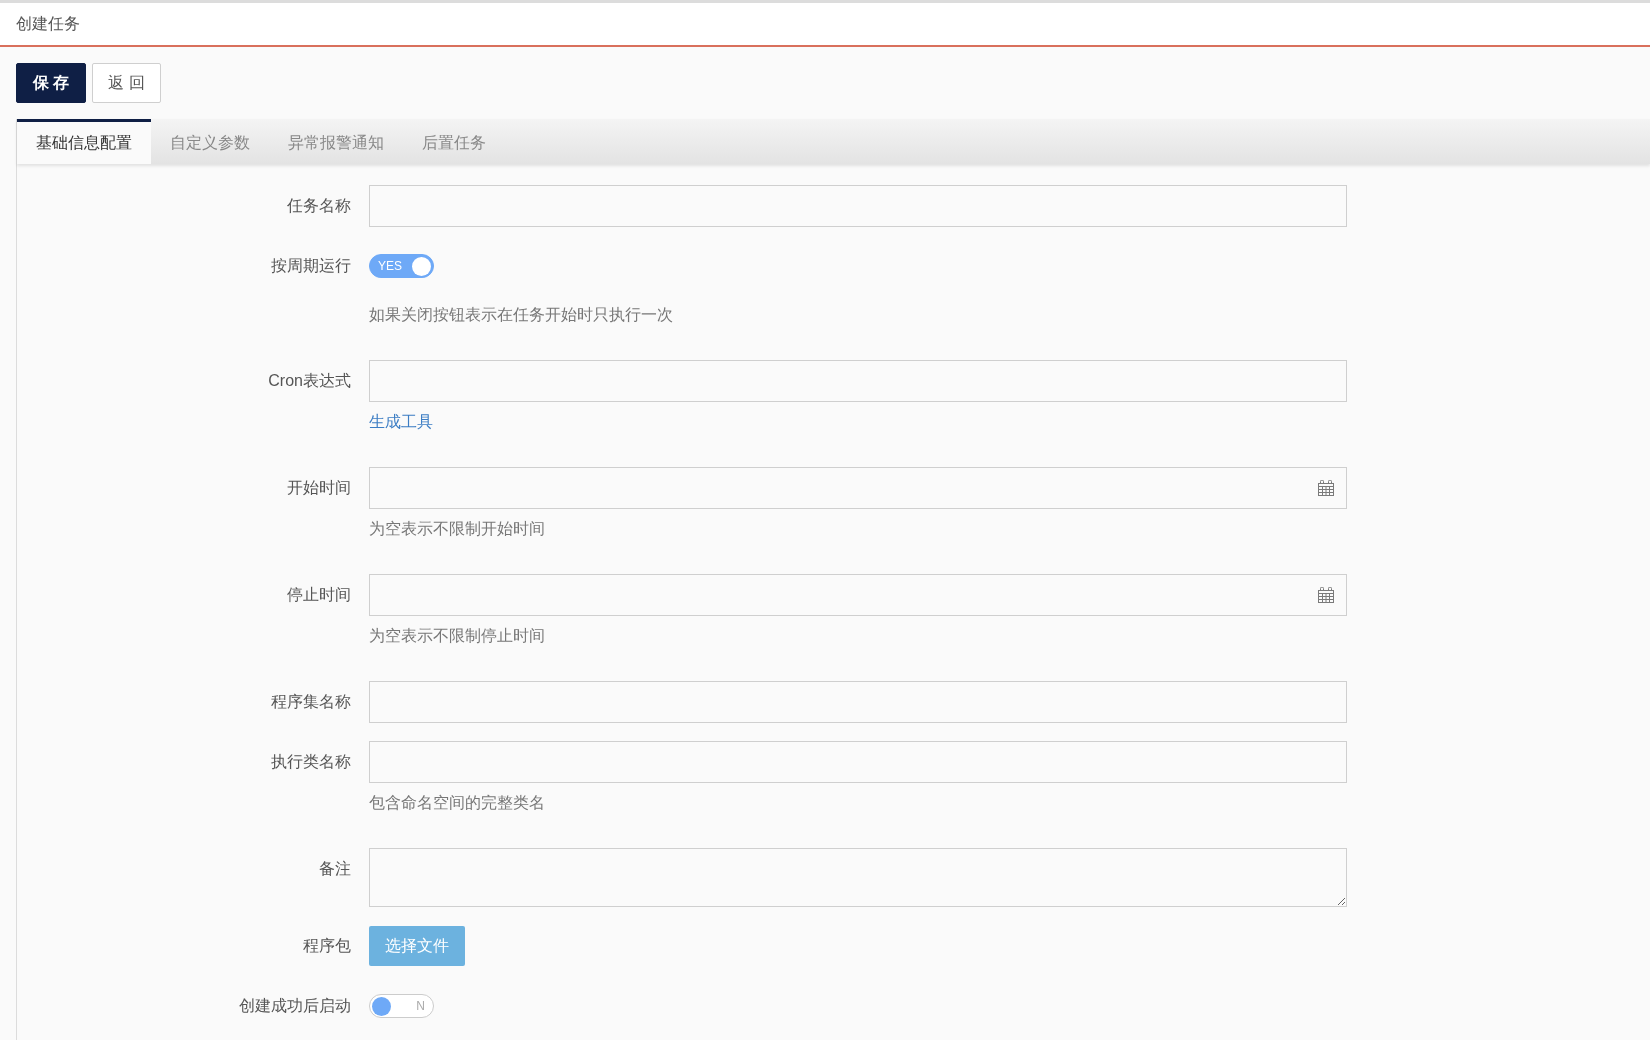  What do you see at coordinates (457, 636) in the screenshot?
I see `help-text: 为空表示不限制停止时间` at bounding box center [457, 636].